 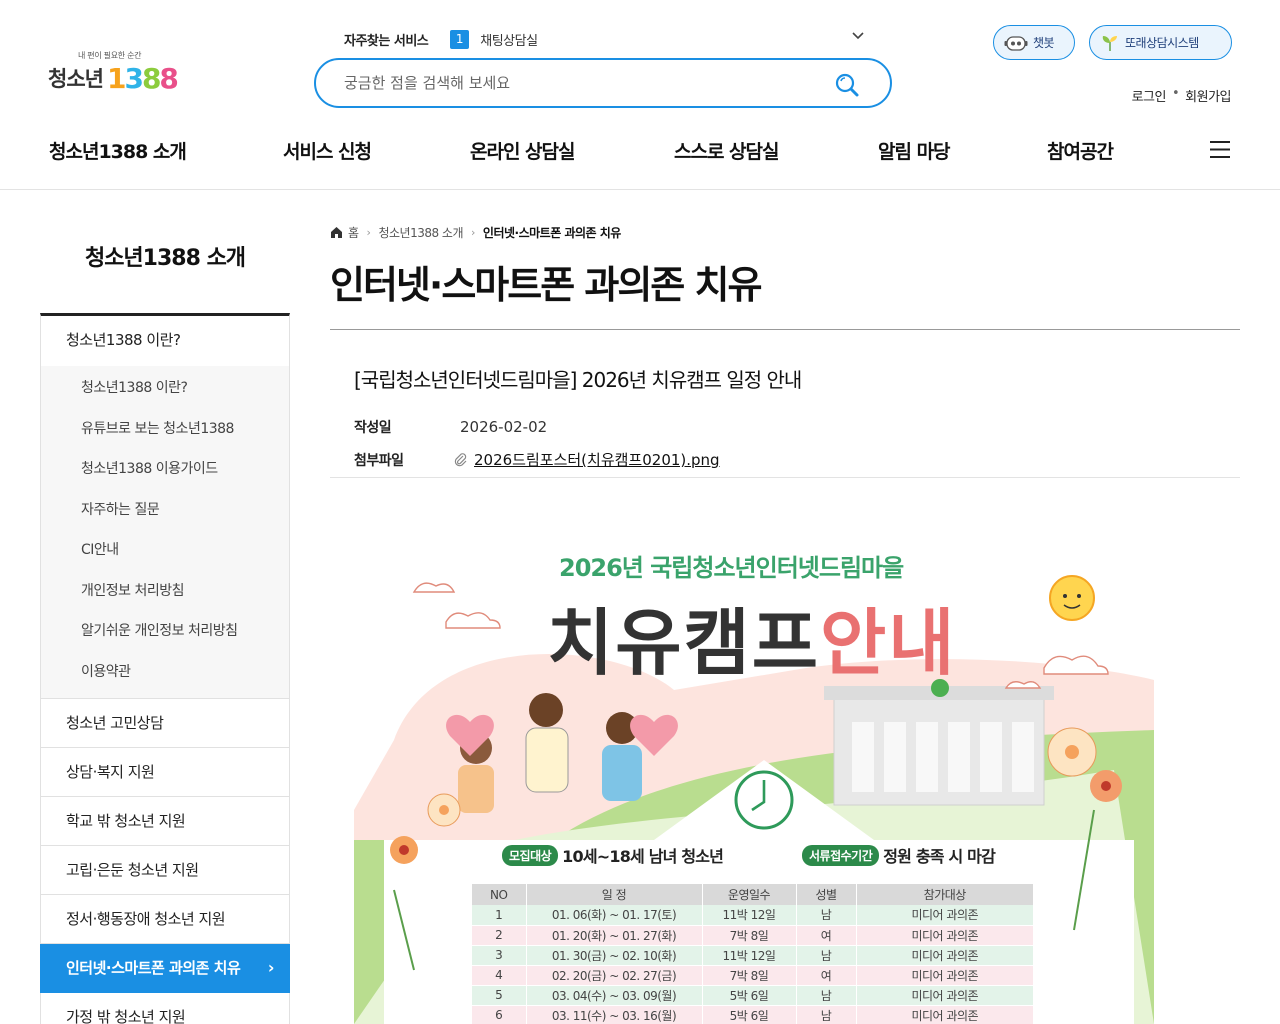 I want to click on post-date: 2026-02-02, so click(x=504, y=427).